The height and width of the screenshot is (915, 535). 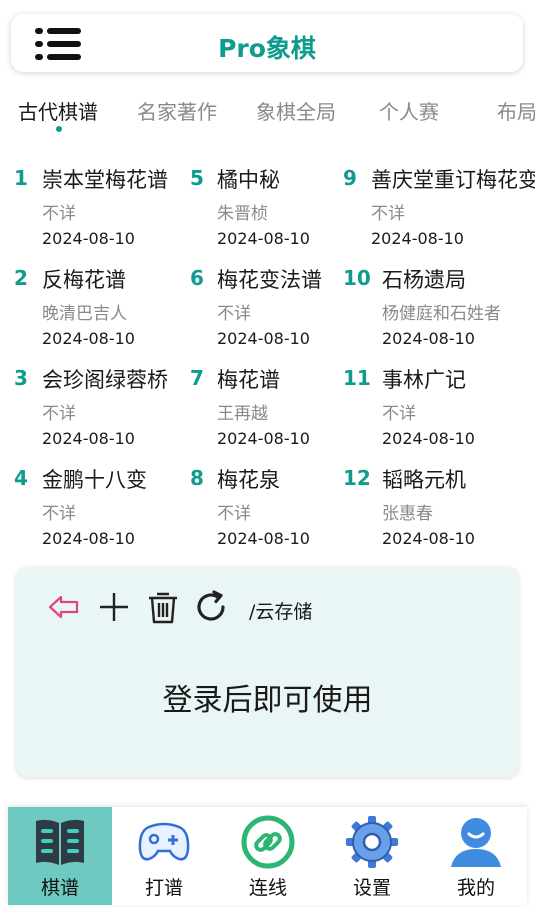 I want to click on book-icon, so click(x=60, y=842).